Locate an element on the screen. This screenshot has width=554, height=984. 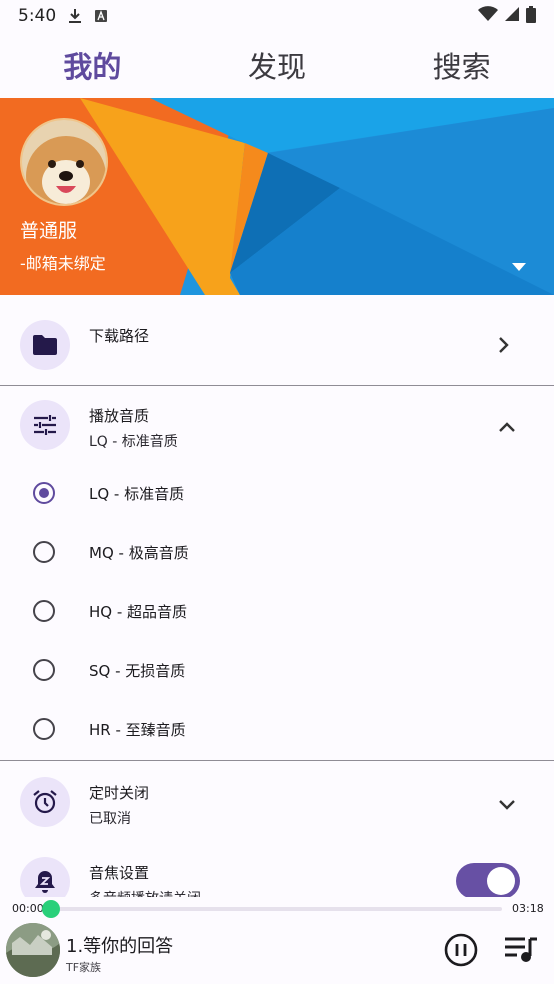
progress-thumb is located at coordinates (51, 909).